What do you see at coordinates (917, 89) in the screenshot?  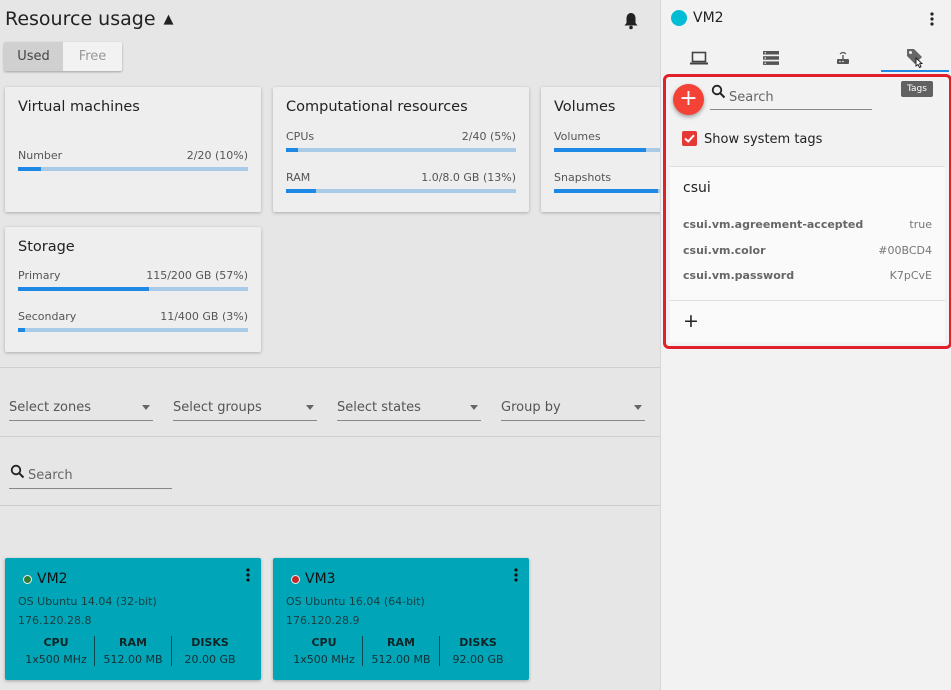 I see `tags-tooltip: Tags` at bounding box center [917, 89].